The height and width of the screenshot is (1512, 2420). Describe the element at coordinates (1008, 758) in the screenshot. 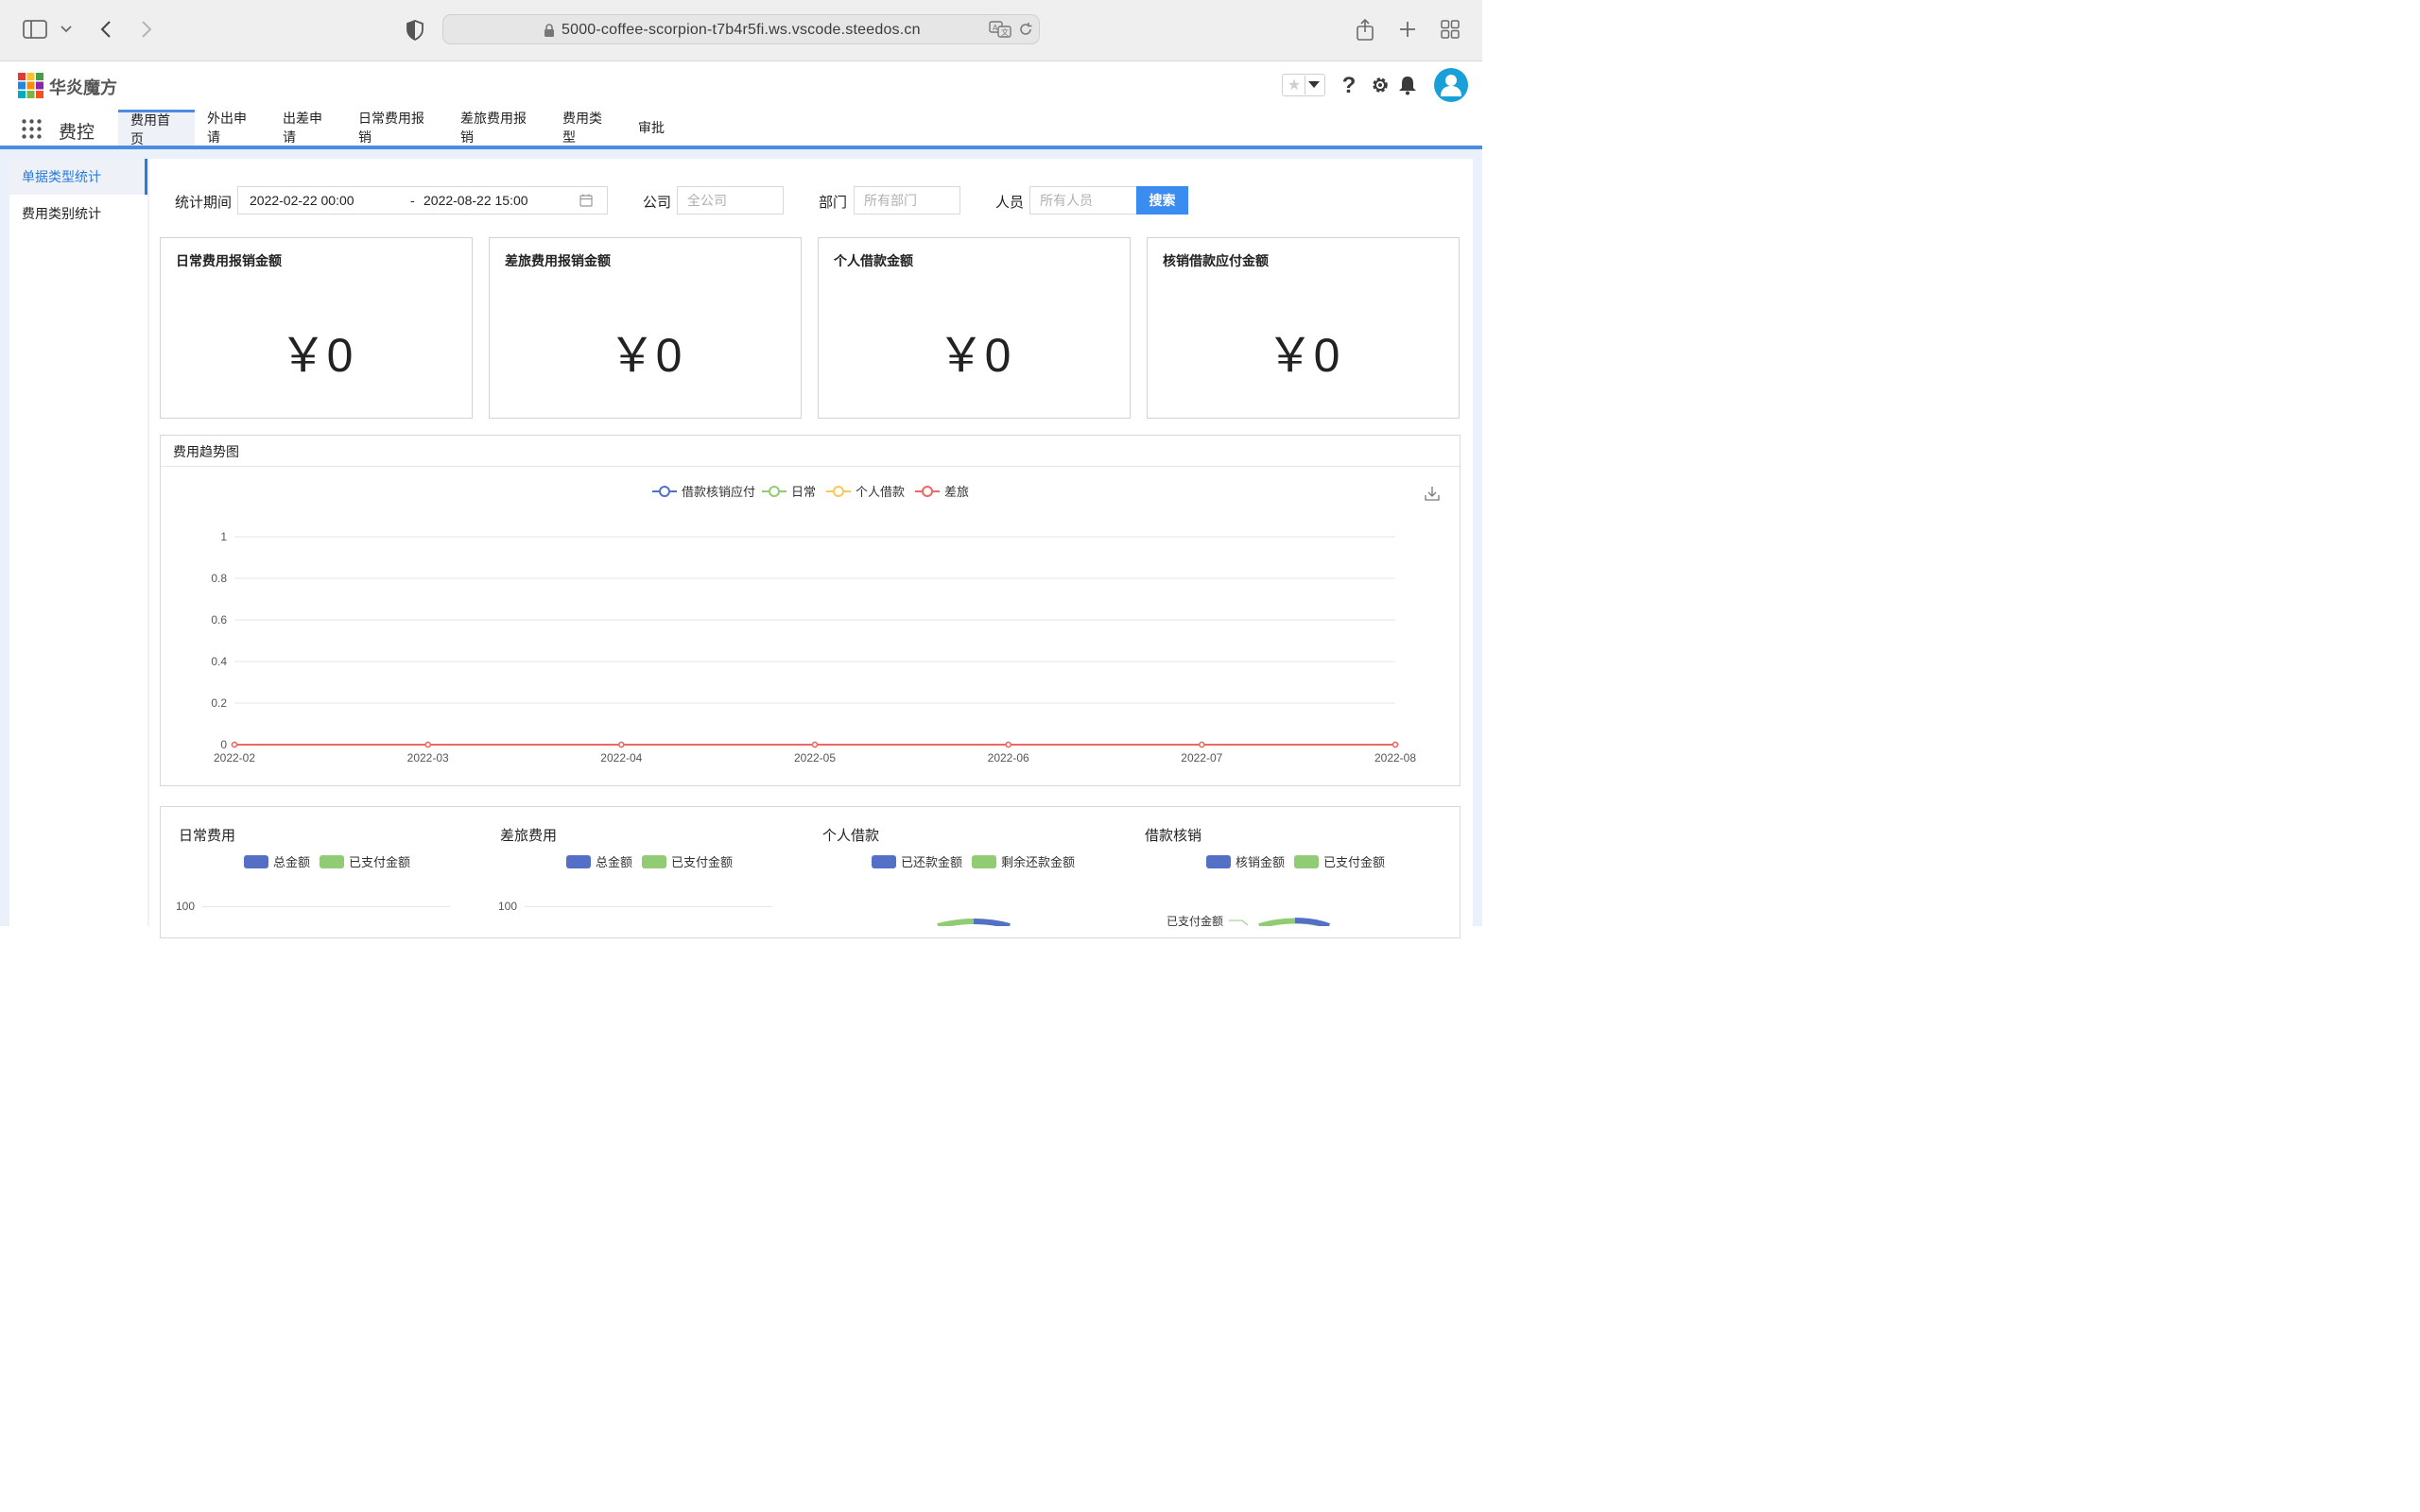

I see `x-tick-label: 2022-06` at that location.